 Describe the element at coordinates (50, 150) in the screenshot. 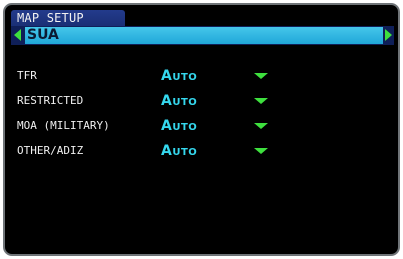

I see `setting-label: OTHER/ADIZ` at that location.